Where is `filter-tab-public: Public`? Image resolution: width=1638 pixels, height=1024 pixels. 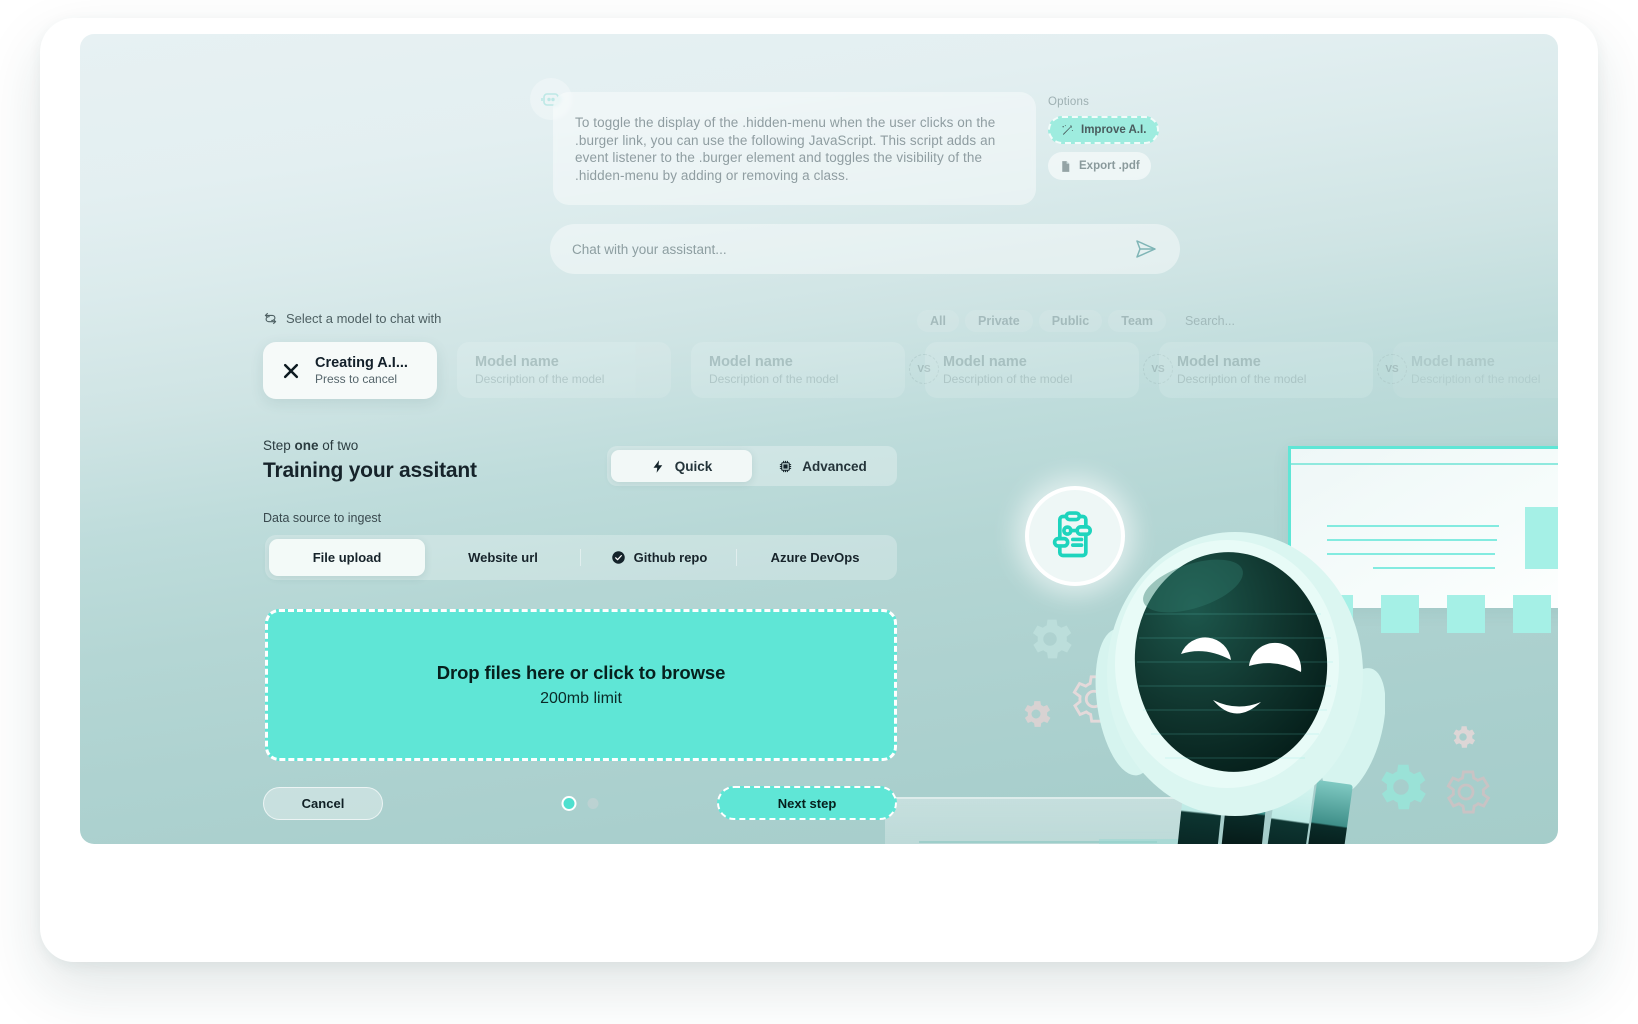
filter-tab-public: Public is located at coordinates (1070, 321).